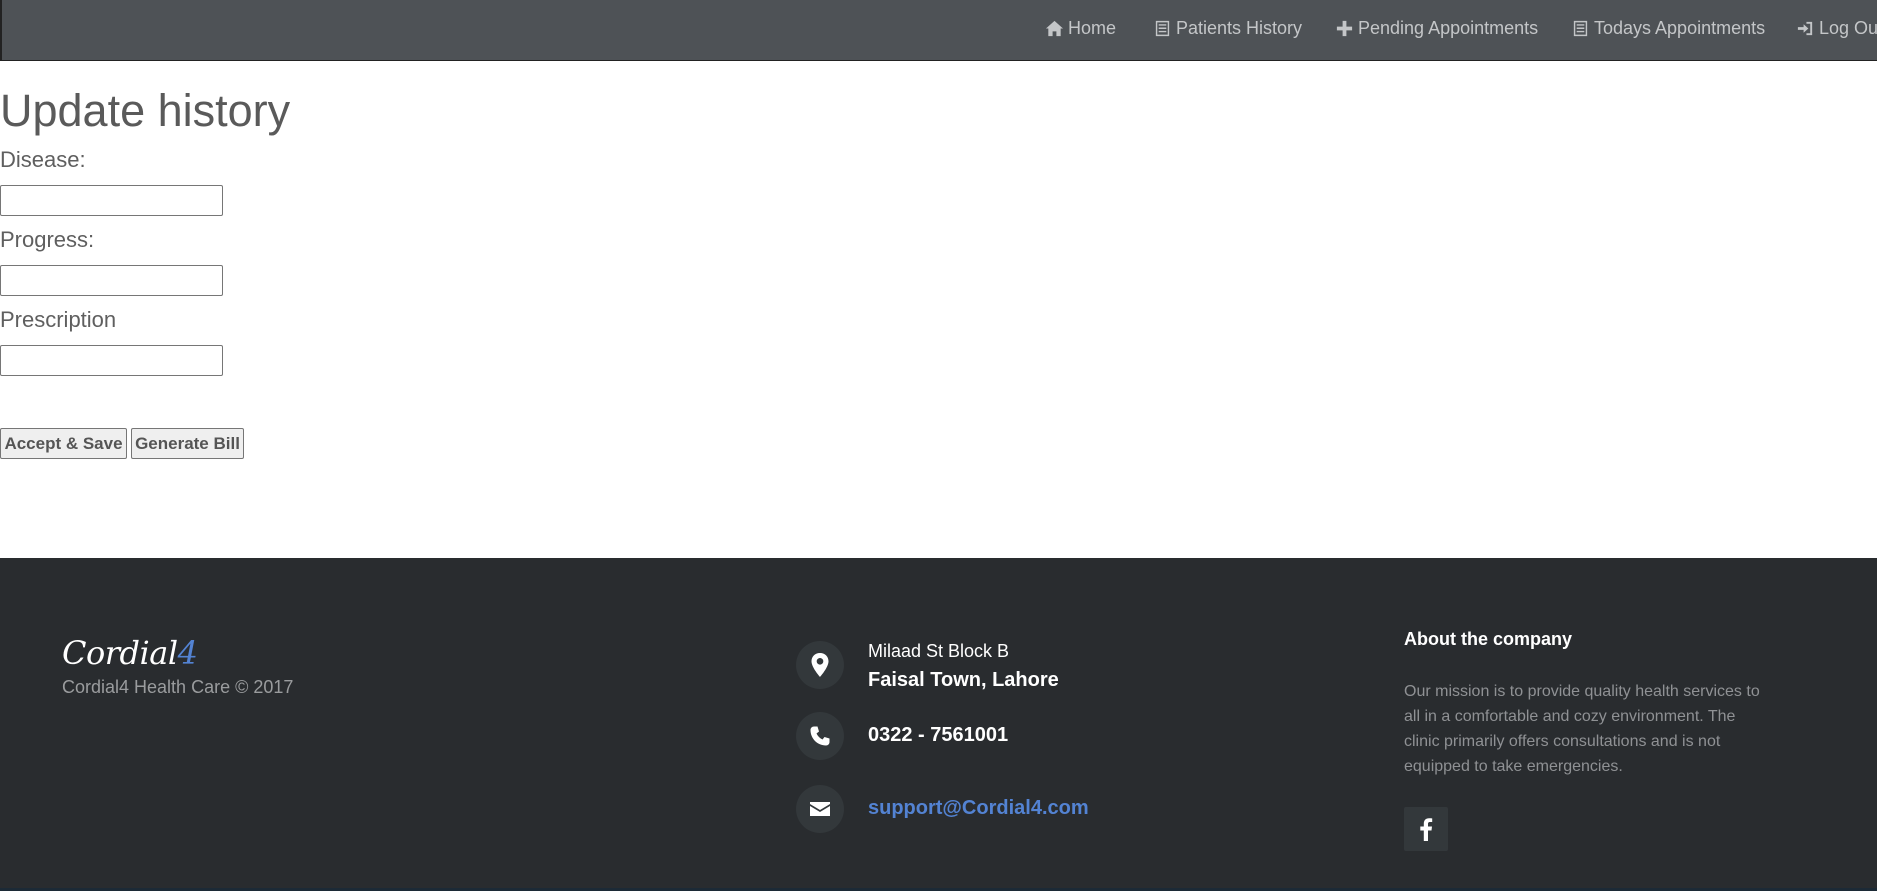 Image resolution: width=1877 pixels, height=891 pixels. I want to click on nav-todays-appointments-label: Todays Appointments, so click(1680, 28).